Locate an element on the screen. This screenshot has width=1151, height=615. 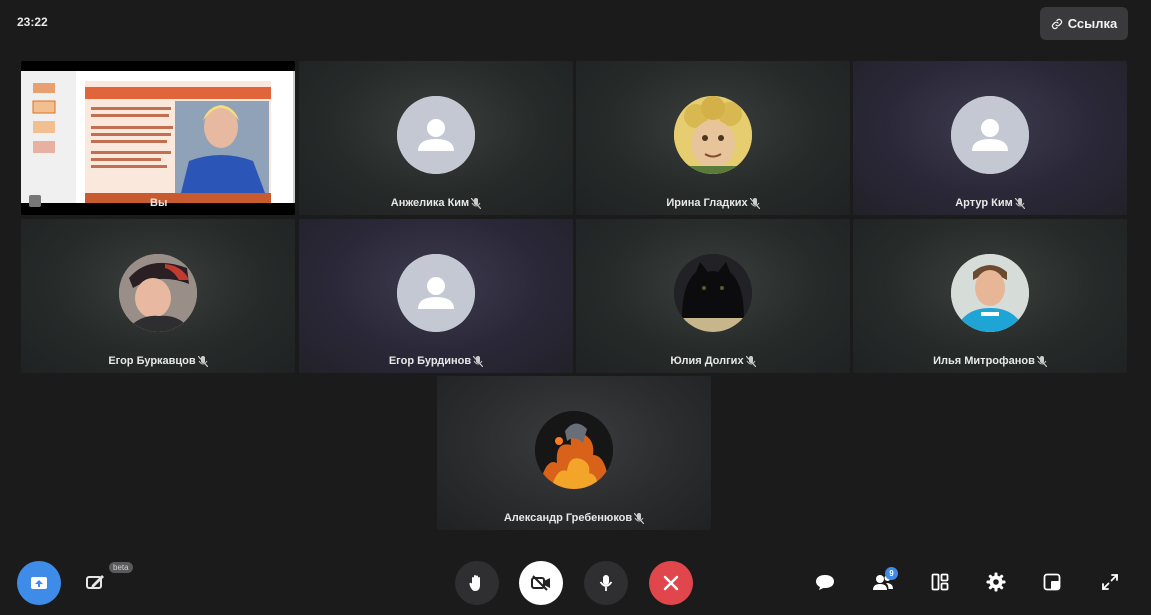
fullscreen-button is located at coordinates (1110, 582).